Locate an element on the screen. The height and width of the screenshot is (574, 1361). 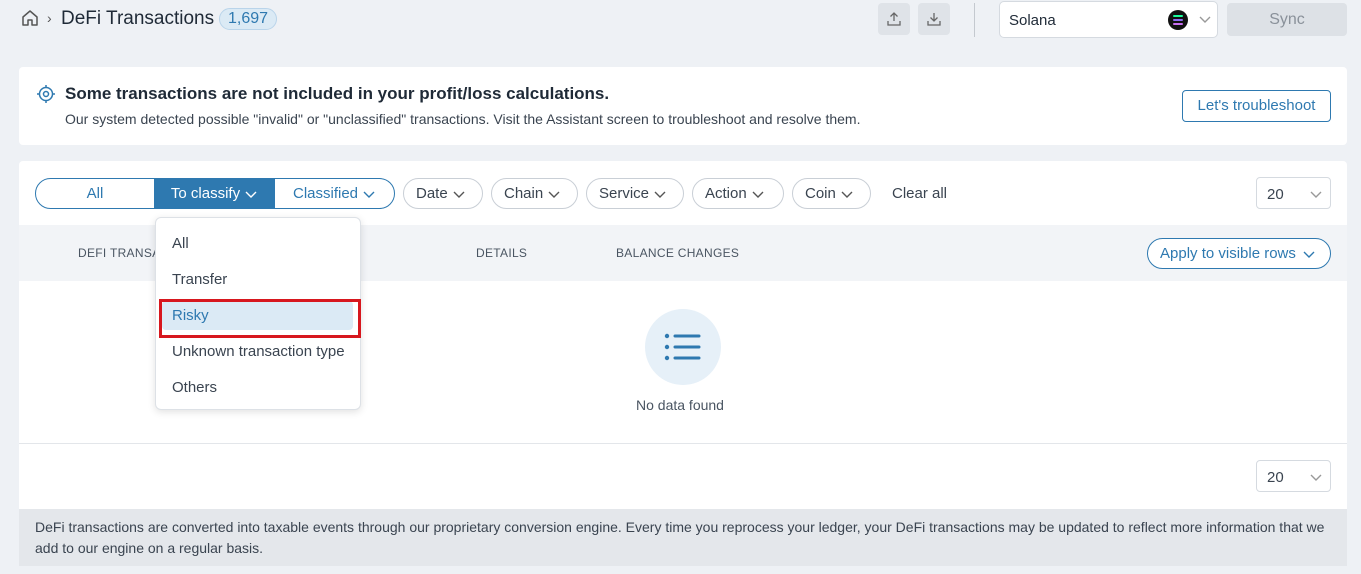
empty-state-illustration is located at coordinates (683, 347).